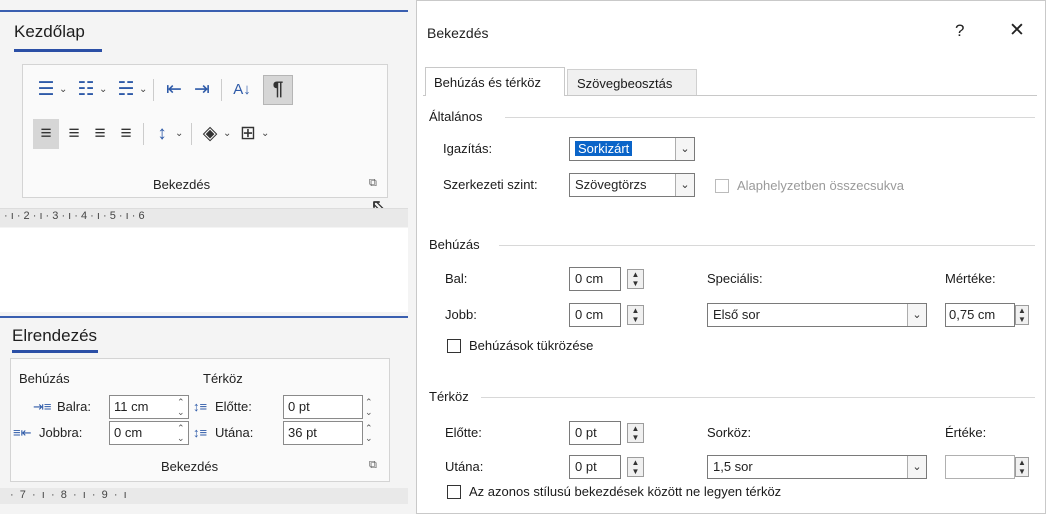 This screenshot has height=514, width=1046. I want to click on at-spinner: ▲ ▼, so click(1022, 467).